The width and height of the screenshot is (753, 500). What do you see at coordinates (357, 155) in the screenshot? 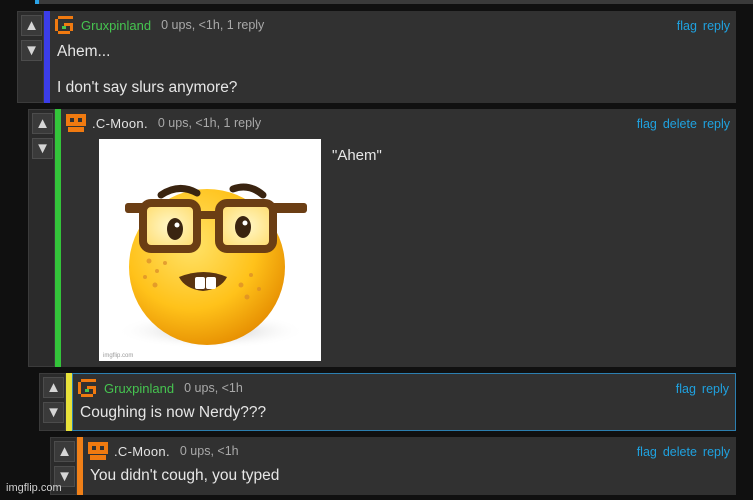
I see `image-caption: "Ahem"` at bounding box center [357, 155].